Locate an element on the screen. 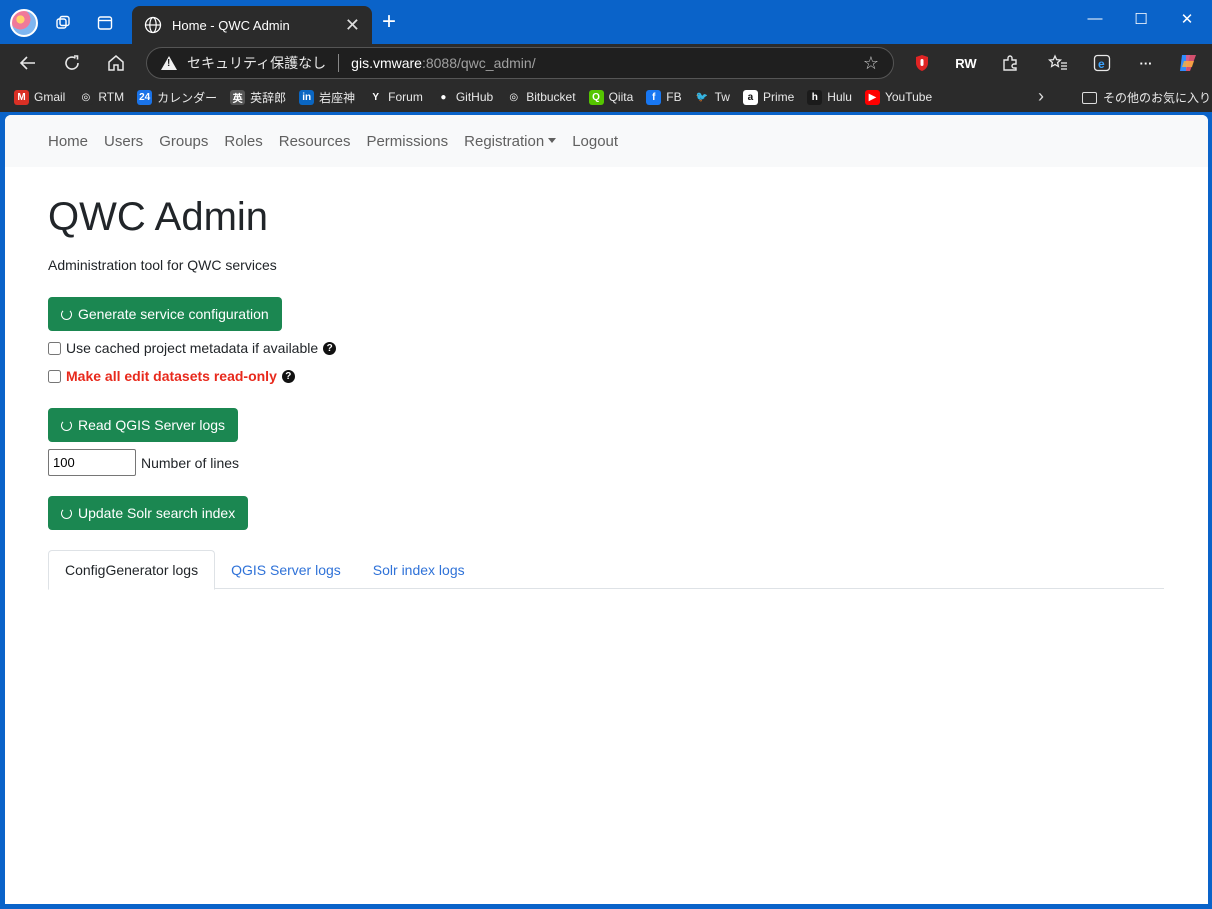 This screenshot has height=909, width=1212. bookmark-youtube: ▶ YouTube is located at coordinates (898, 97).